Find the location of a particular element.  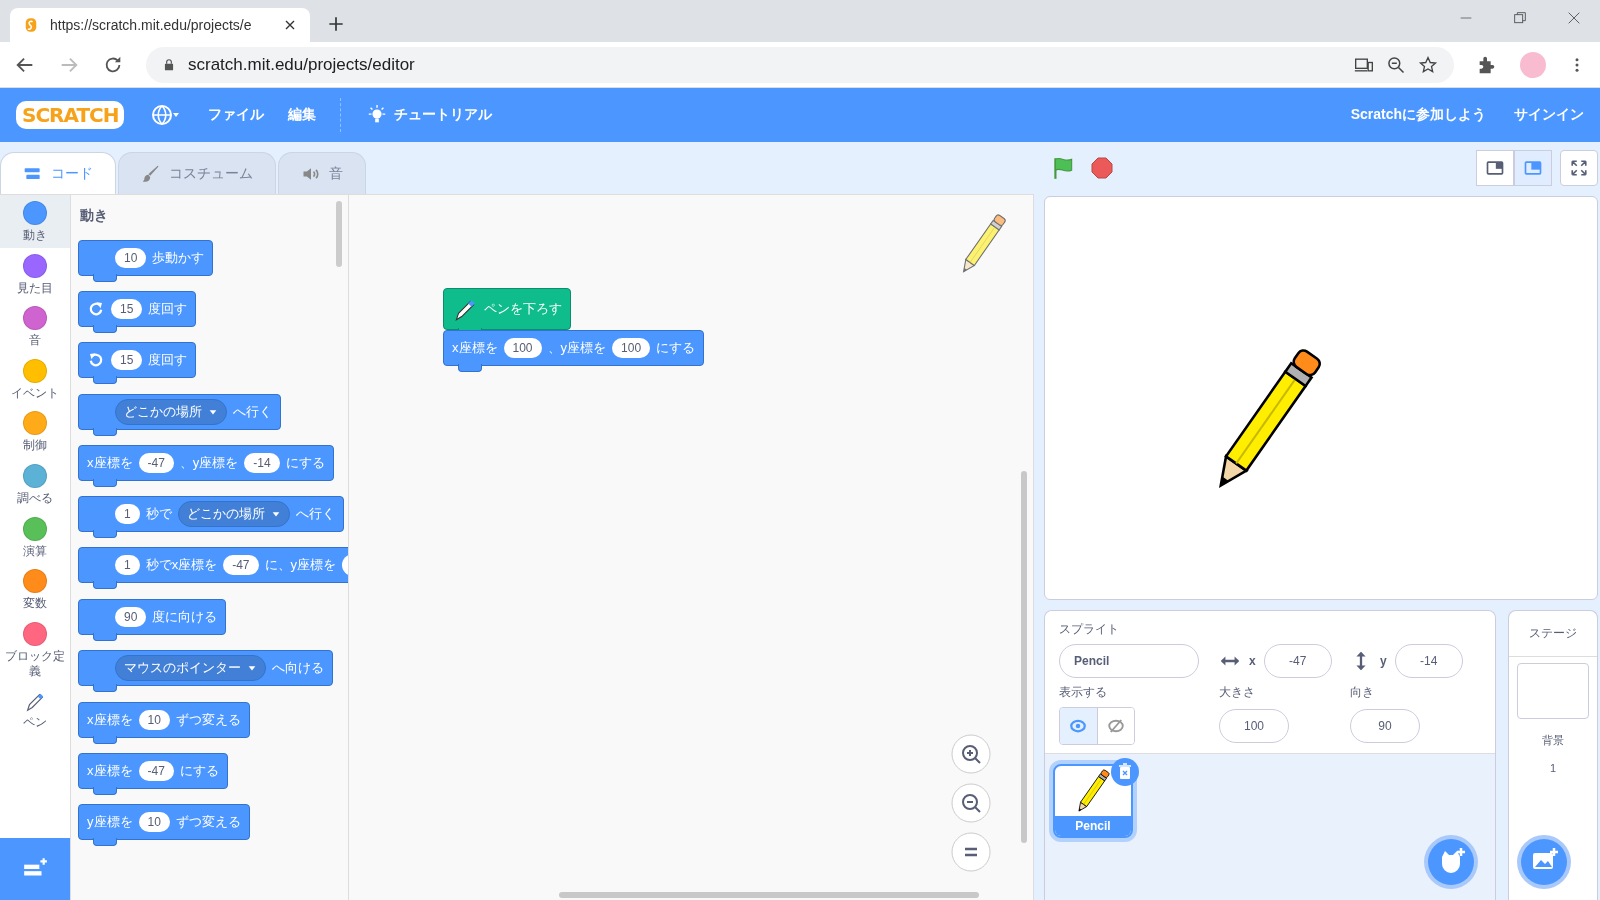

new-tab-icon is located at coordinates (336, 24).